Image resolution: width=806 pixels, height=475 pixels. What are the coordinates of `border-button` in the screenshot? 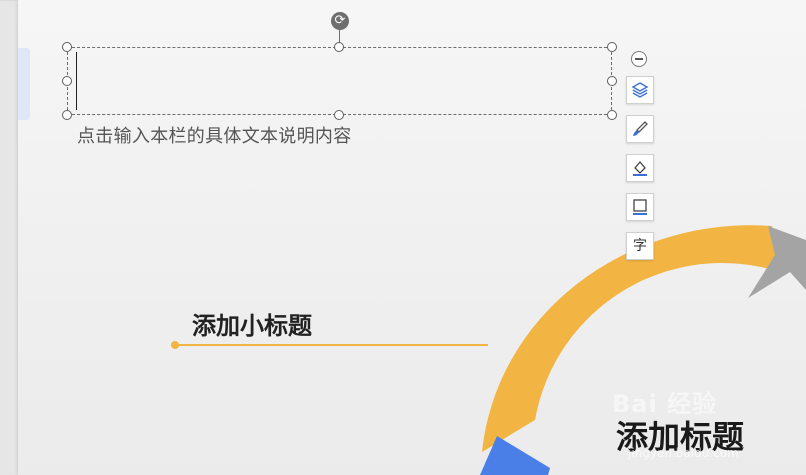 It's located at (640, 207).